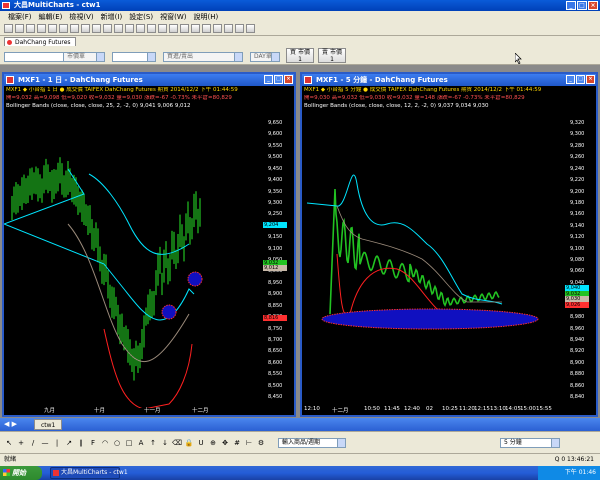 Image resolution: width=600 pixels, height=480 pixels. Describe the element at coordinates (141, 443) in the screenshot. I see `text-tool-icon: A` at that location.